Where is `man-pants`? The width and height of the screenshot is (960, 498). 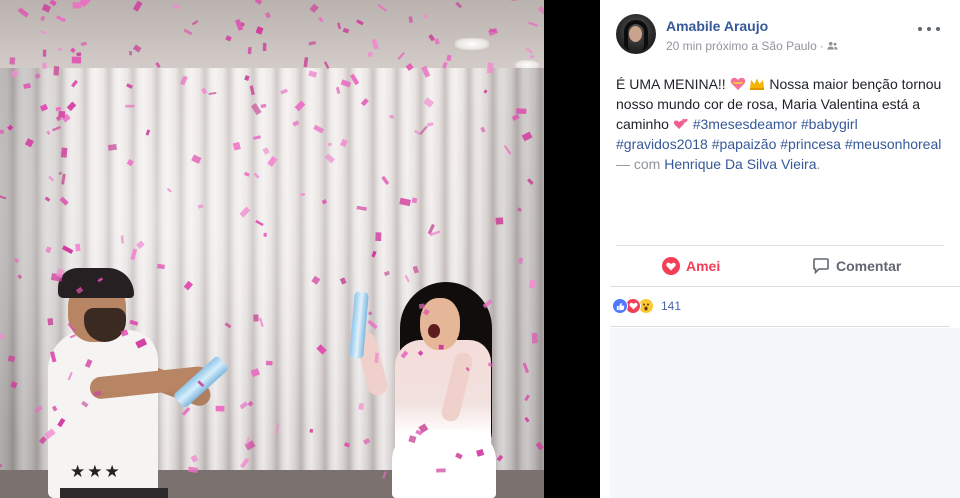
man-pants is located at coordinates (114, 493).